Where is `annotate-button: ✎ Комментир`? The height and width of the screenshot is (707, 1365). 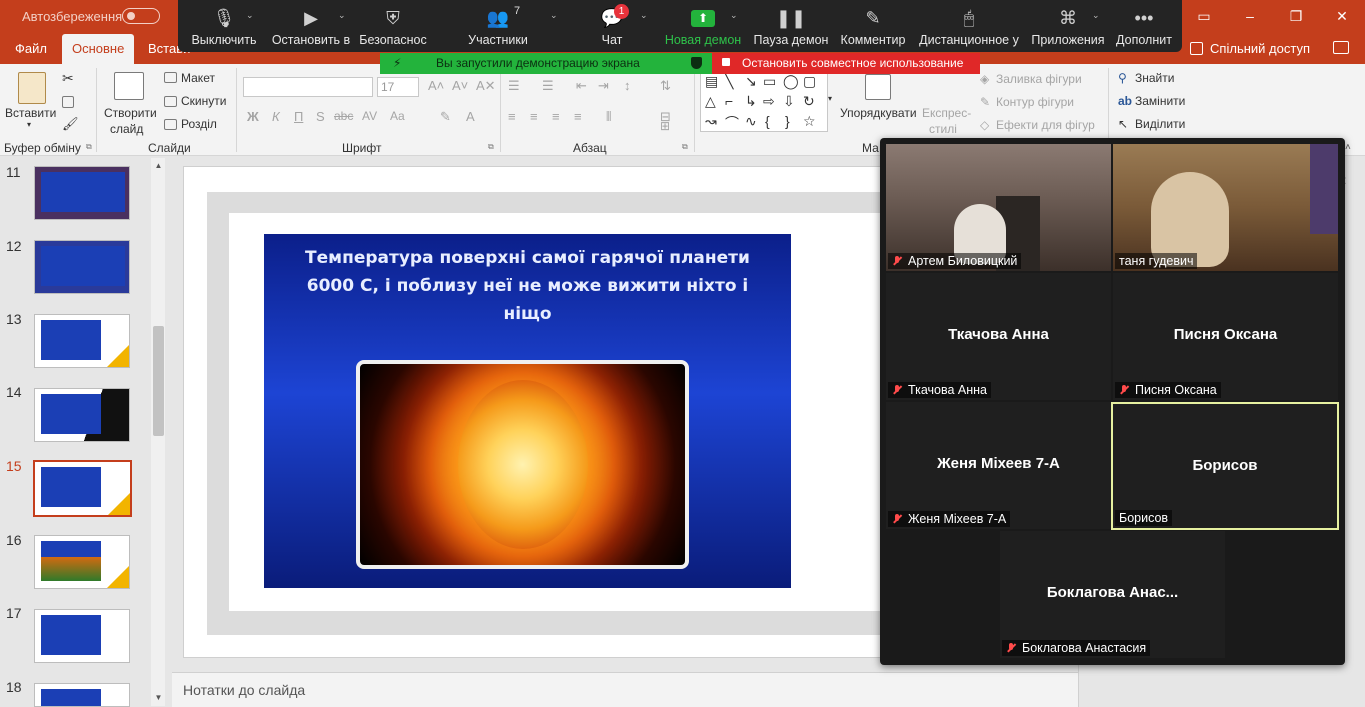
annotate-button: ✎ Комментир is located at coordinates (873, 26).